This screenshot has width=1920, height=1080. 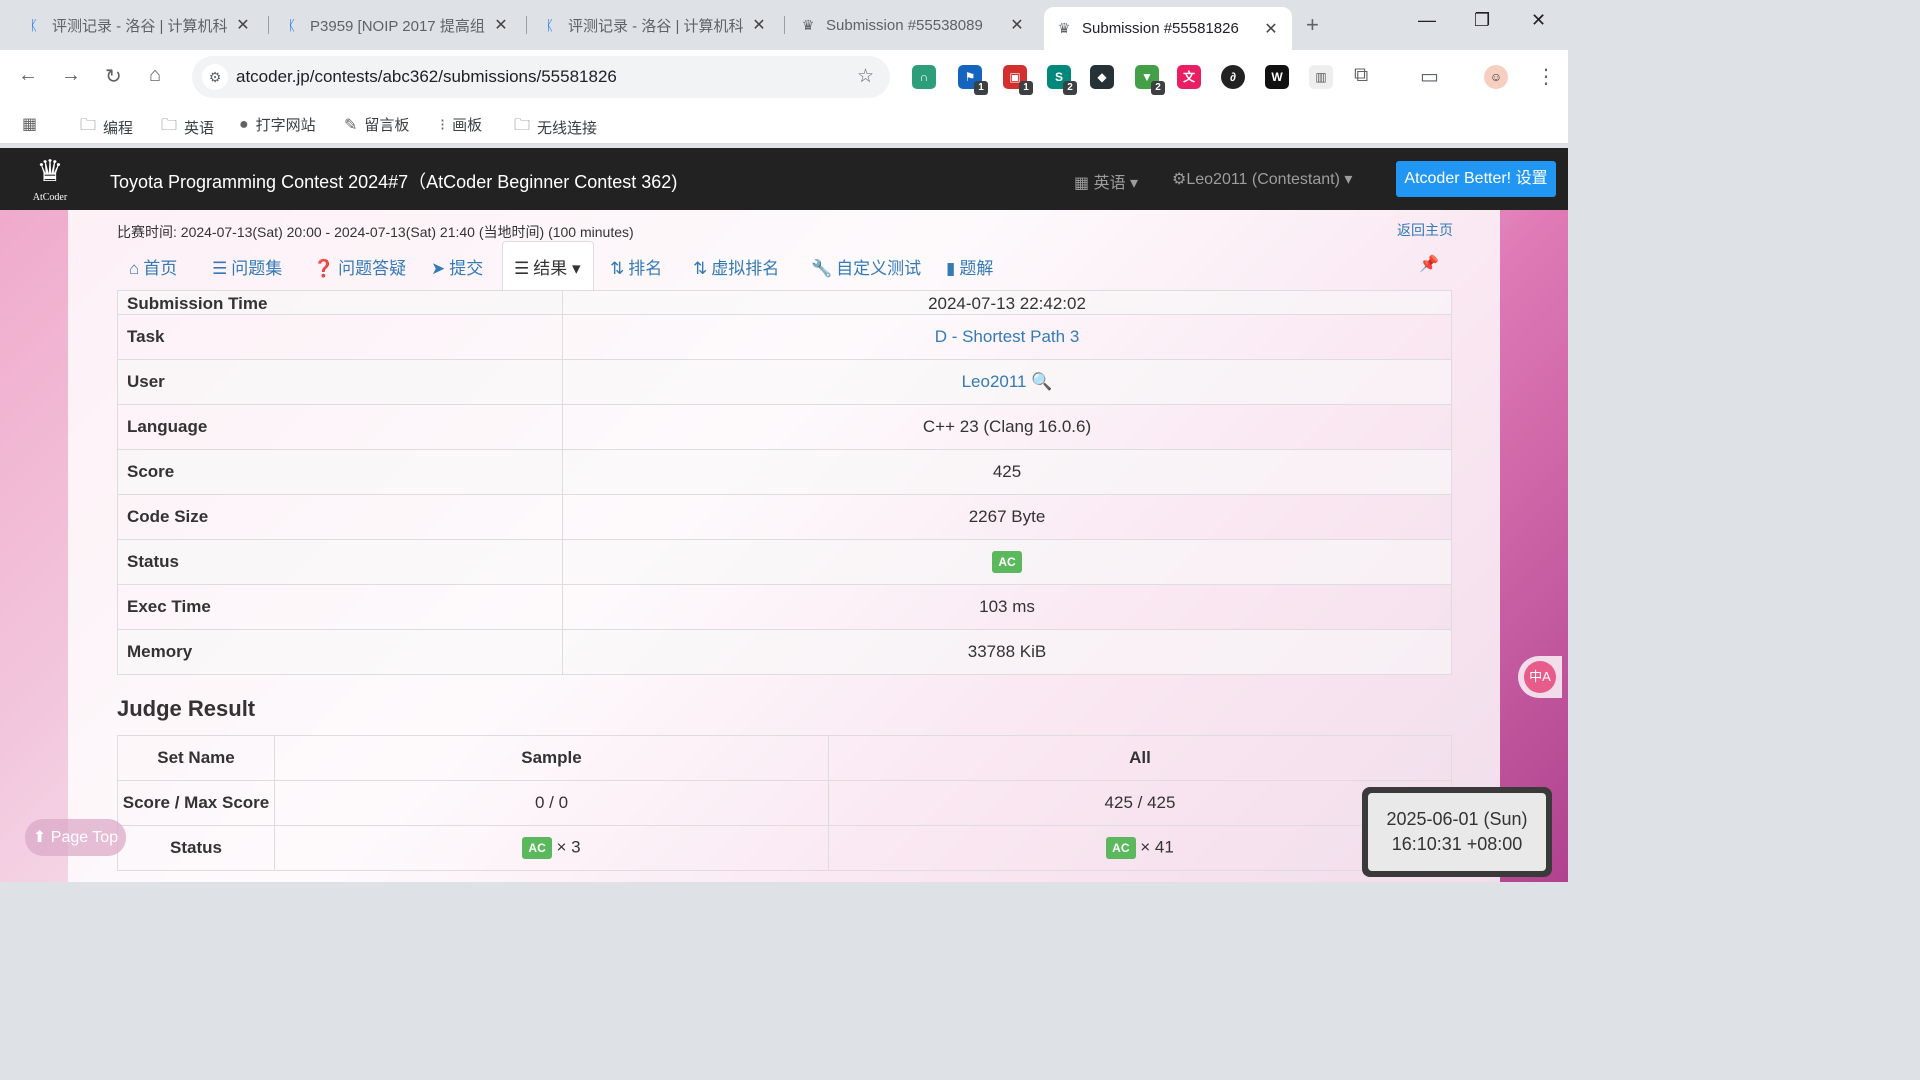 I want to click on tab-virtual-standings: ⇅ 虚拟排名, so click(x=736, y=266).